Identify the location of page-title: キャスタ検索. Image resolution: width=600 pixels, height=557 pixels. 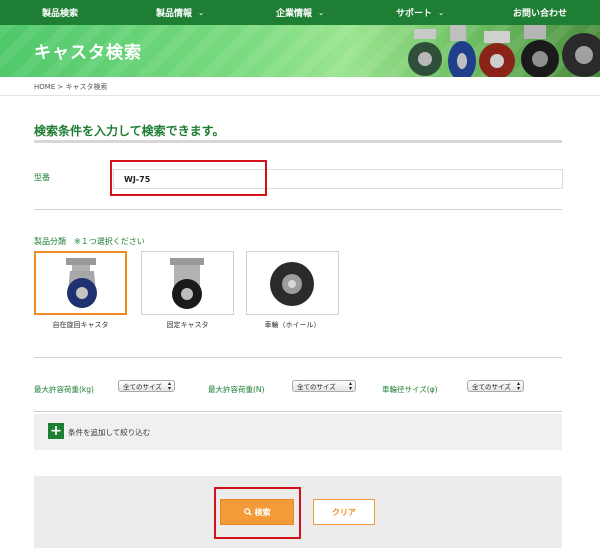
(88, 53).